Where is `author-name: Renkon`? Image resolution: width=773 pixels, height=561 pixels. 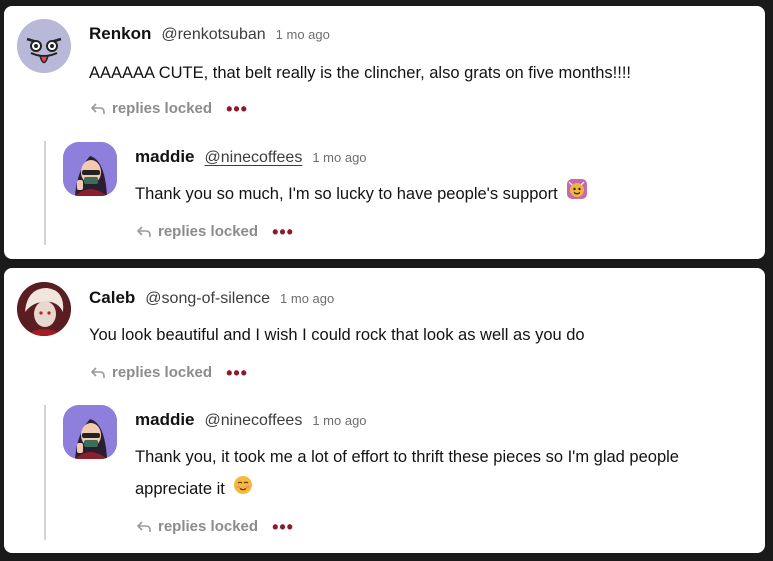
author-name: Renkon is located at coordinates (120, 34).